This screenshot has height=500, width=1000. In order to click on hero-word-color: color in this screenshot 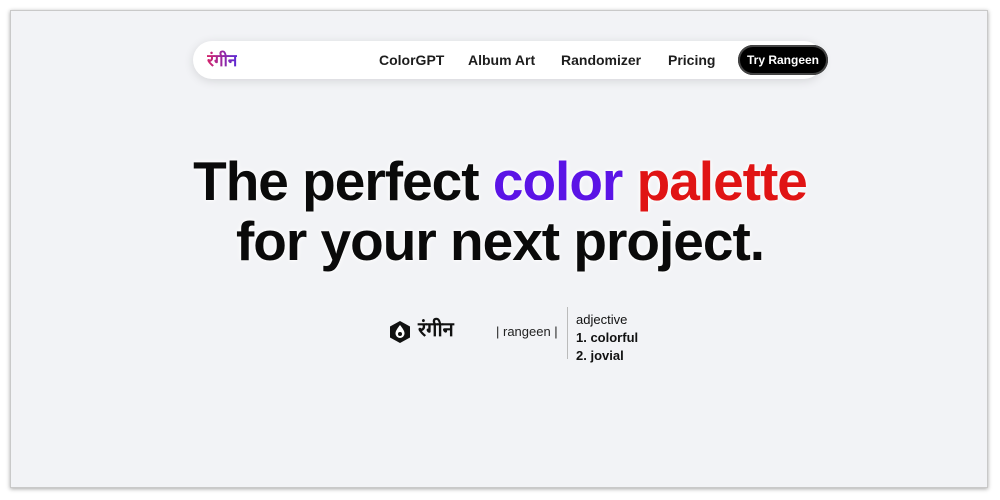, I will do `click(557, 181)`.